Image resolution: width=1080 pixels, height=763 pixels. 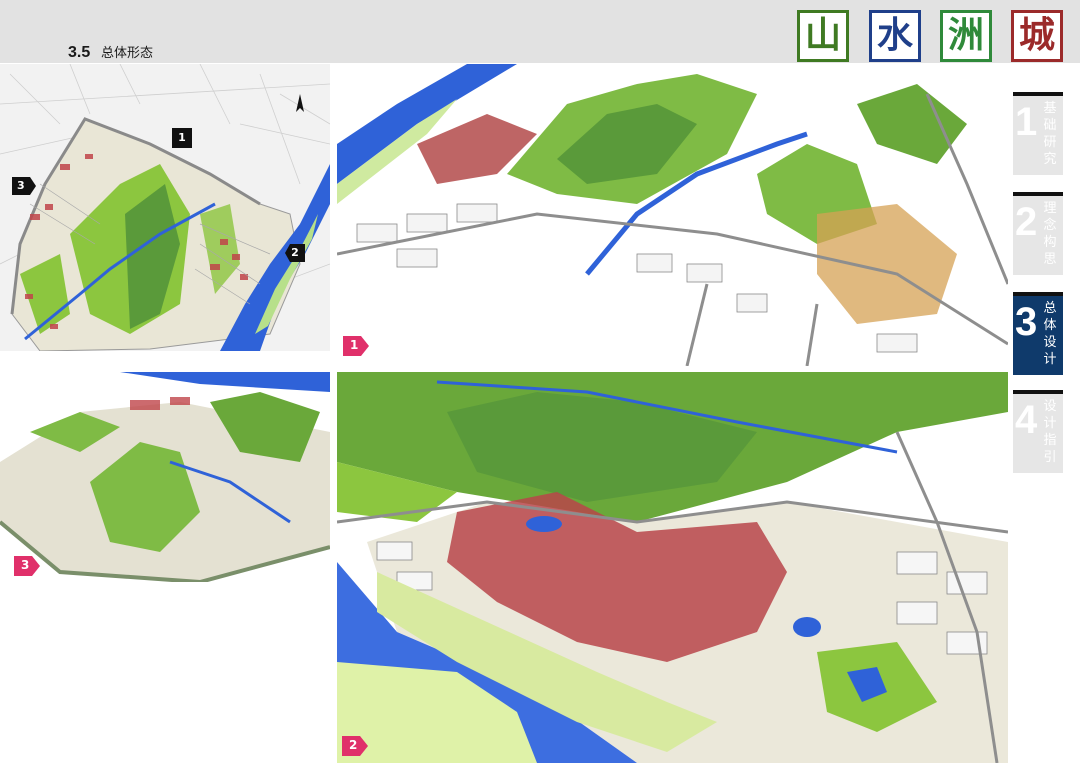 What do you see at coordinates (127, 53) in the screenshot?
I see `section-title-text: 总体形态` at bounding box center [127, 53].